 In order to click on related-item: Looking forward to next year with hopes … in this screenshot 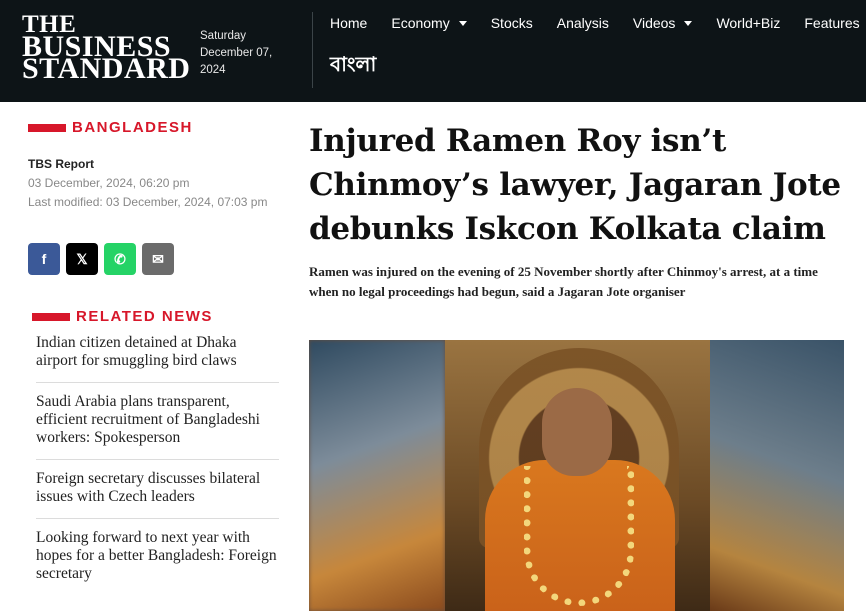, I will do `click(157, 562)`.